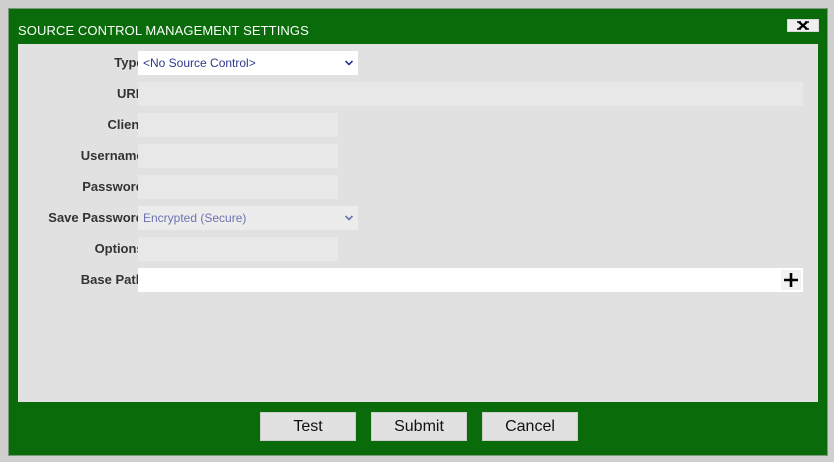 The height and width of the screenshot is (462, 834). What do you see at coordinates (418, 249) in the screenshot?
I see `options-row: Options:` at bounding box center [418, 249].